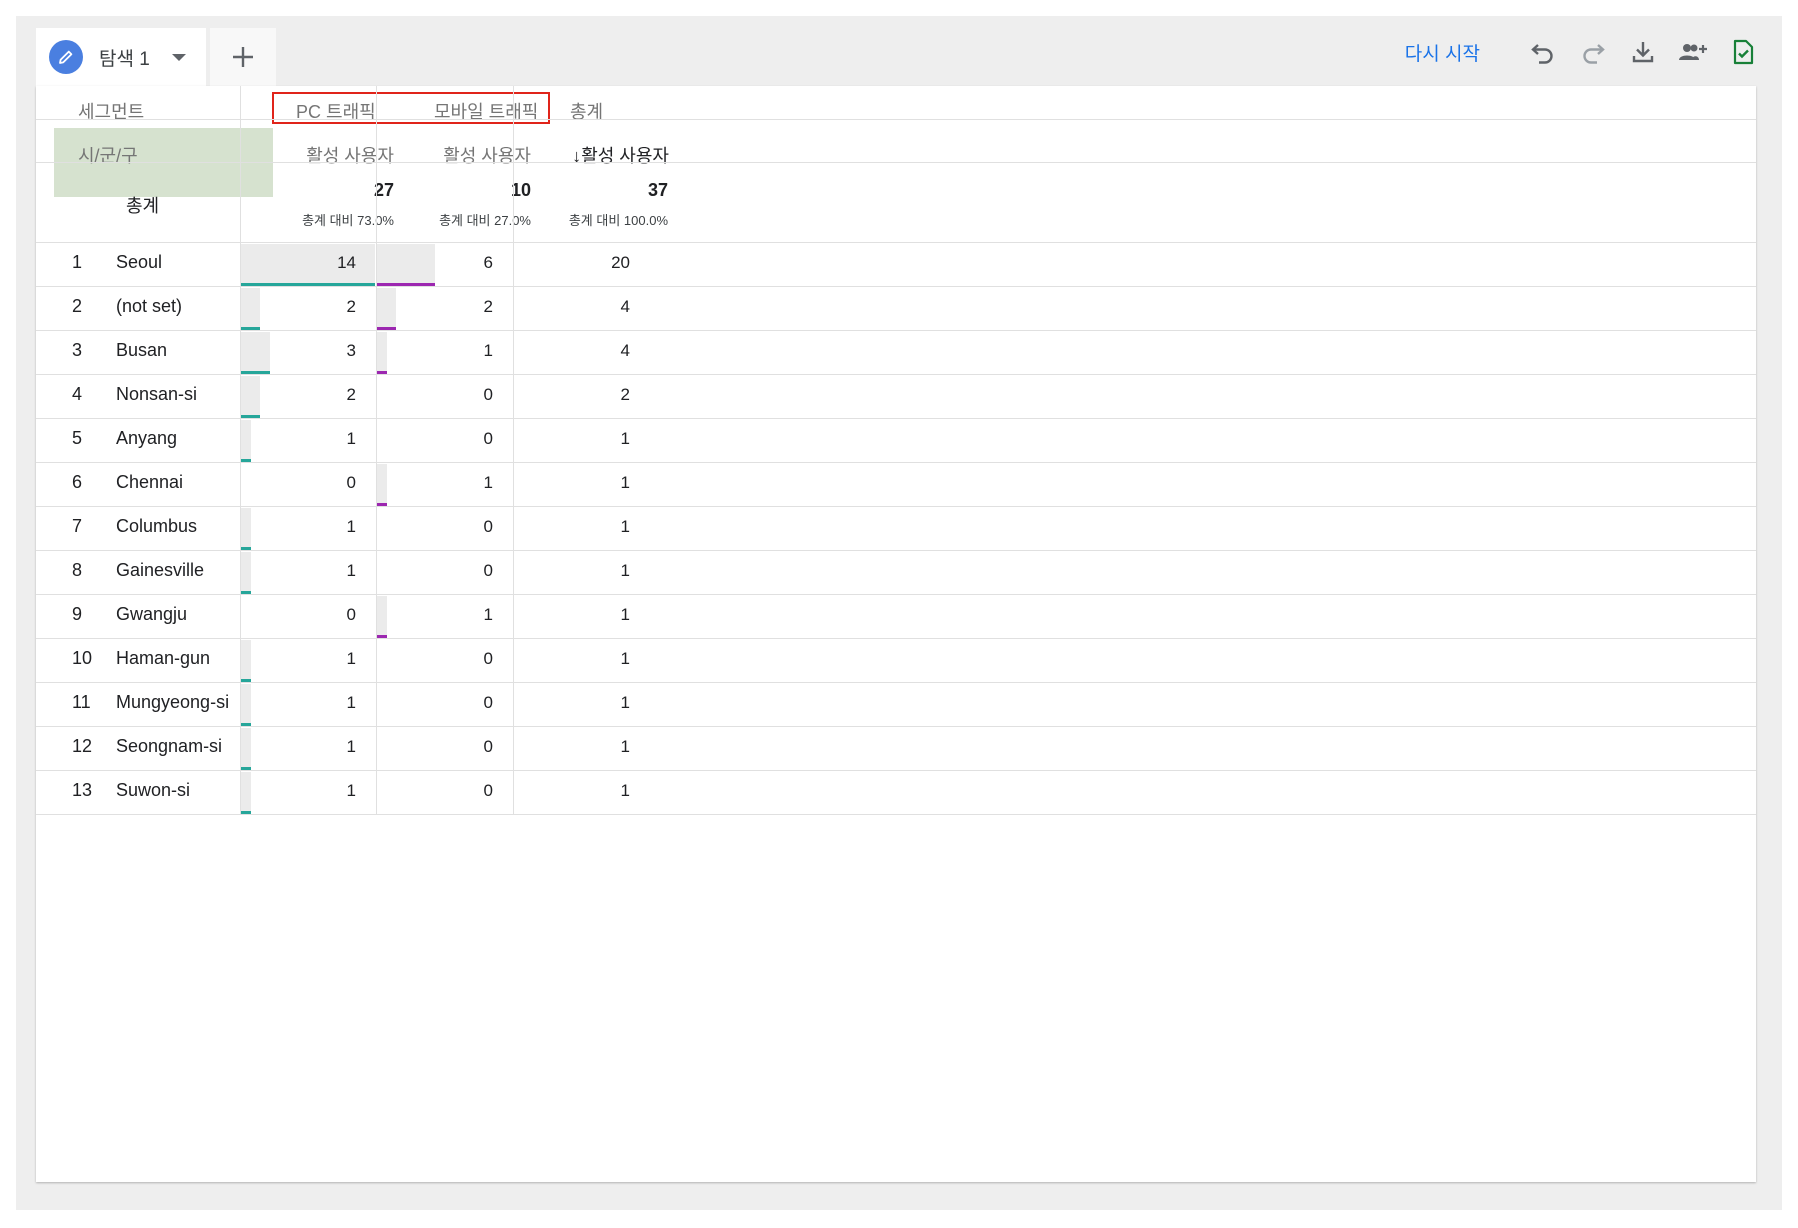 The width and height of the screenshot is (1798, 1228). What do you see at coordinates (513, 450) in the screenshot?
I see `column-divider` at bounding box center [513, 450].